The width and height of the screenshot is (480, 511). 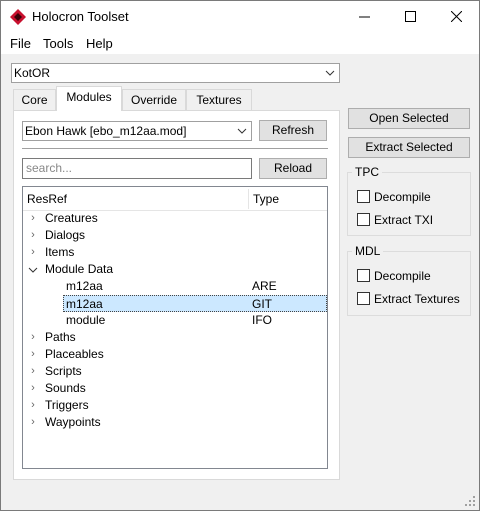 I want to click on tpc-group-title: TPC, so click(x=367, y=172).